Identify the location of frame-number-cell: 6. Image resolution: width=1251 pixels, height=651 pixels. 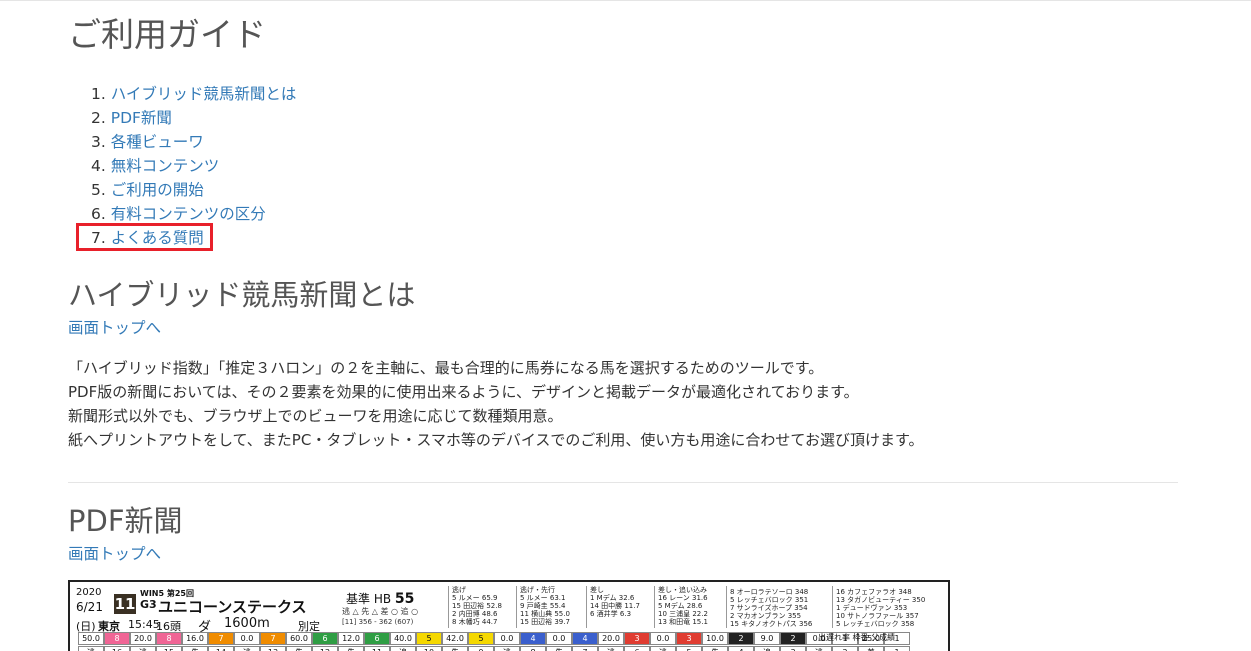
(377, 638).